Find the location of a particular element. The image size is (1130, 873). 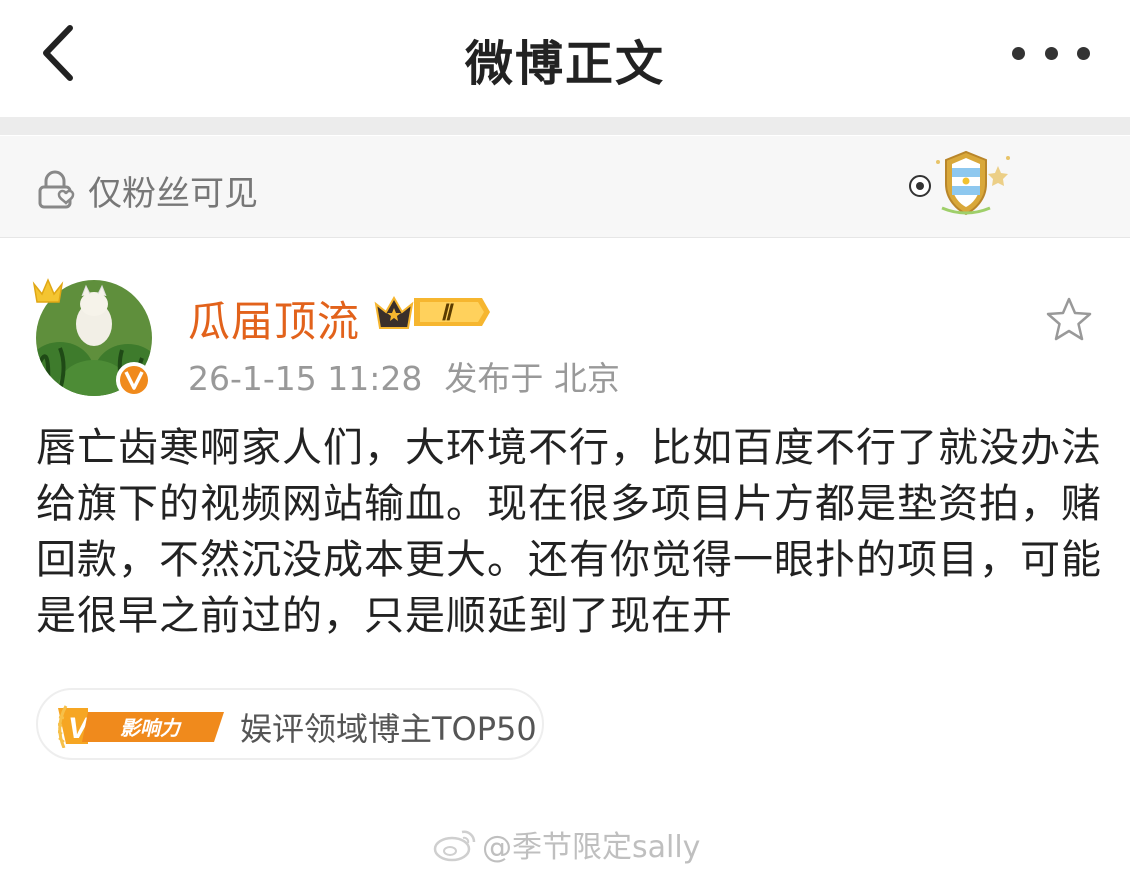

crown-vip-badge: Ⅱ is located at coordinates (432, 312).